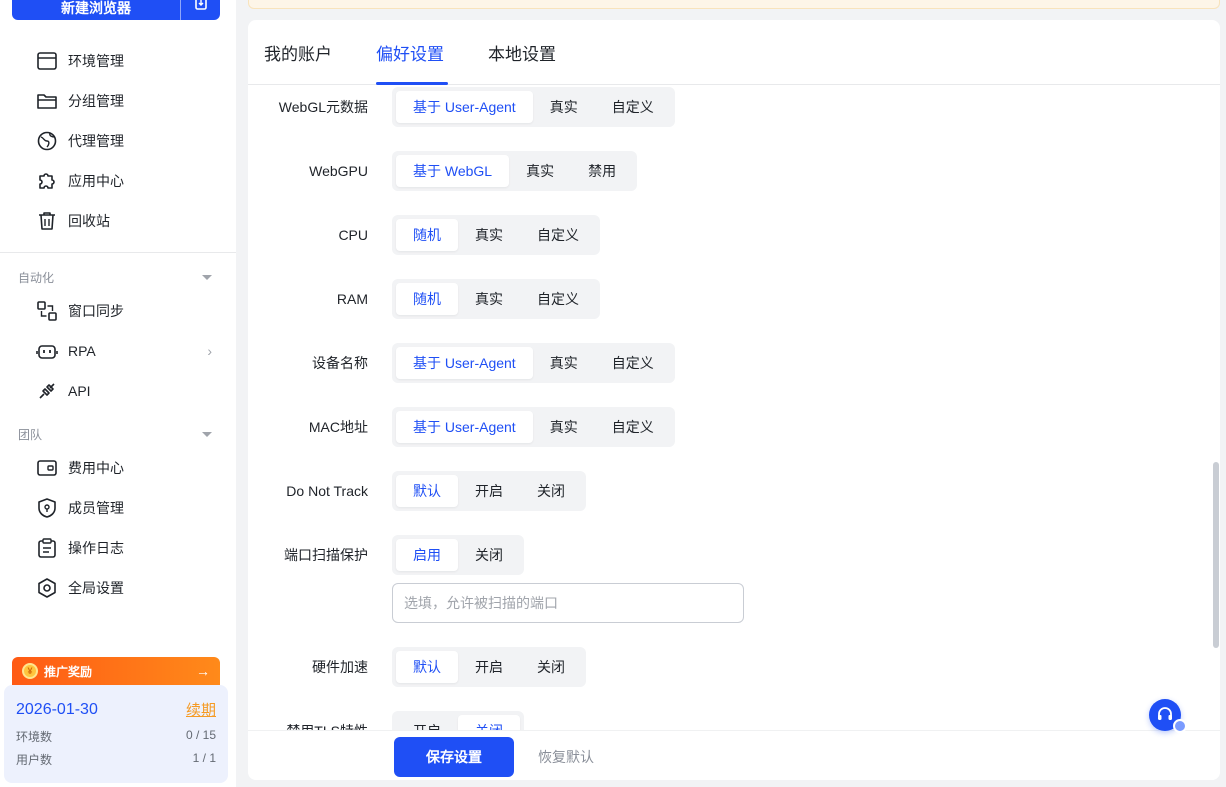 Image resolution: width=1226 pixels, height=787 pixels. I want to click on folder-icon, so click(47, 101).